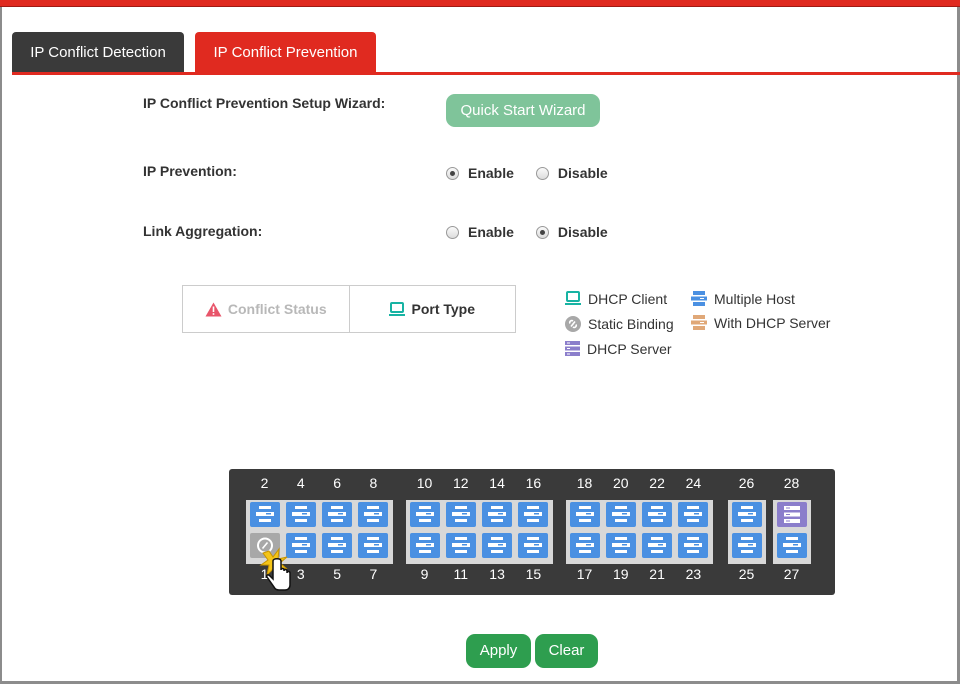 This screenshot has height=684, width=960. I want to click on port-number-9: 9, so click(424, 574).